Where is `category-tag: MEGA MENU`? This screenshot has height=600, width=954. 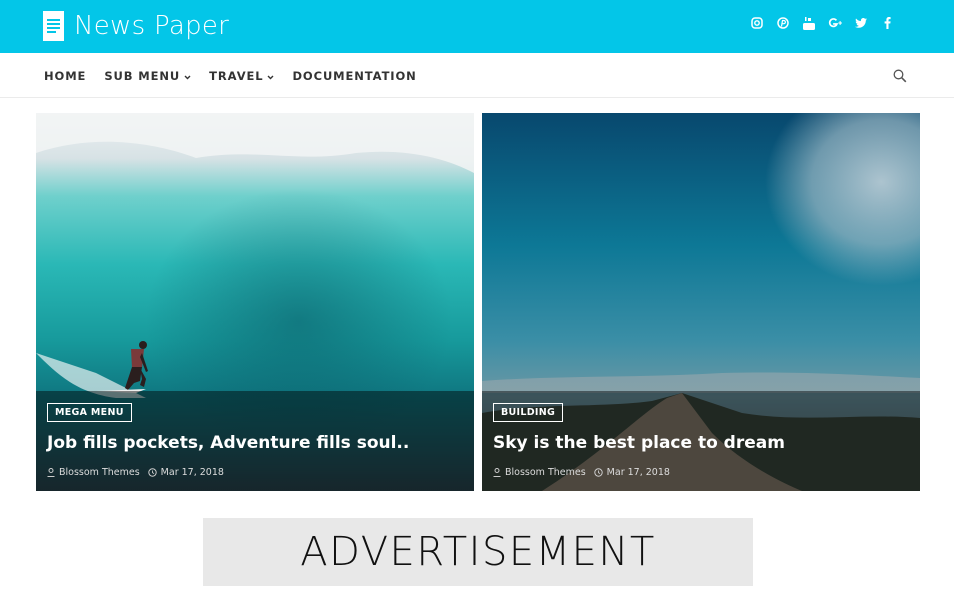 category-tag: MEGA MENU is located at coordinates (89, 412).